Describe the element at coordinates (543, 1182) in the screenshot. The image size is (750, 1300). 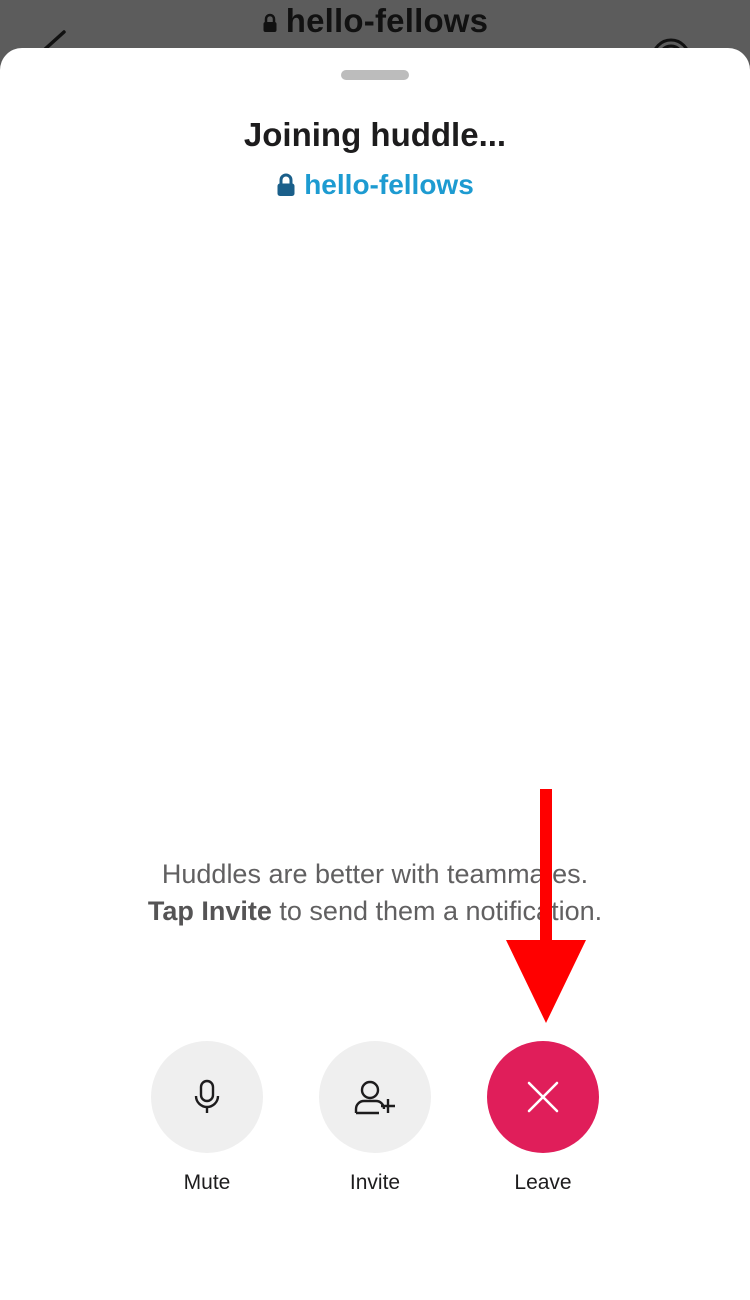
I see `leave-label: Leave` at that location.